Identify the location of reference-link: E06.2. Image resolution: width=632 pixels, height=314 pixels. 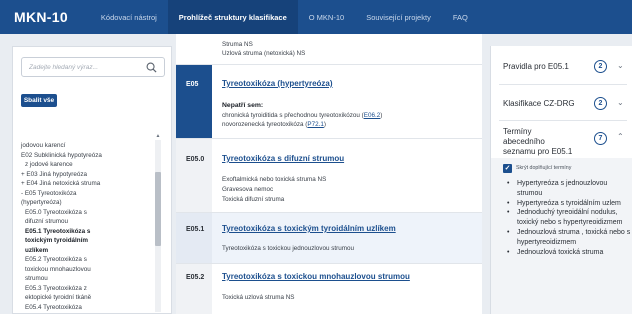
(372, 115).